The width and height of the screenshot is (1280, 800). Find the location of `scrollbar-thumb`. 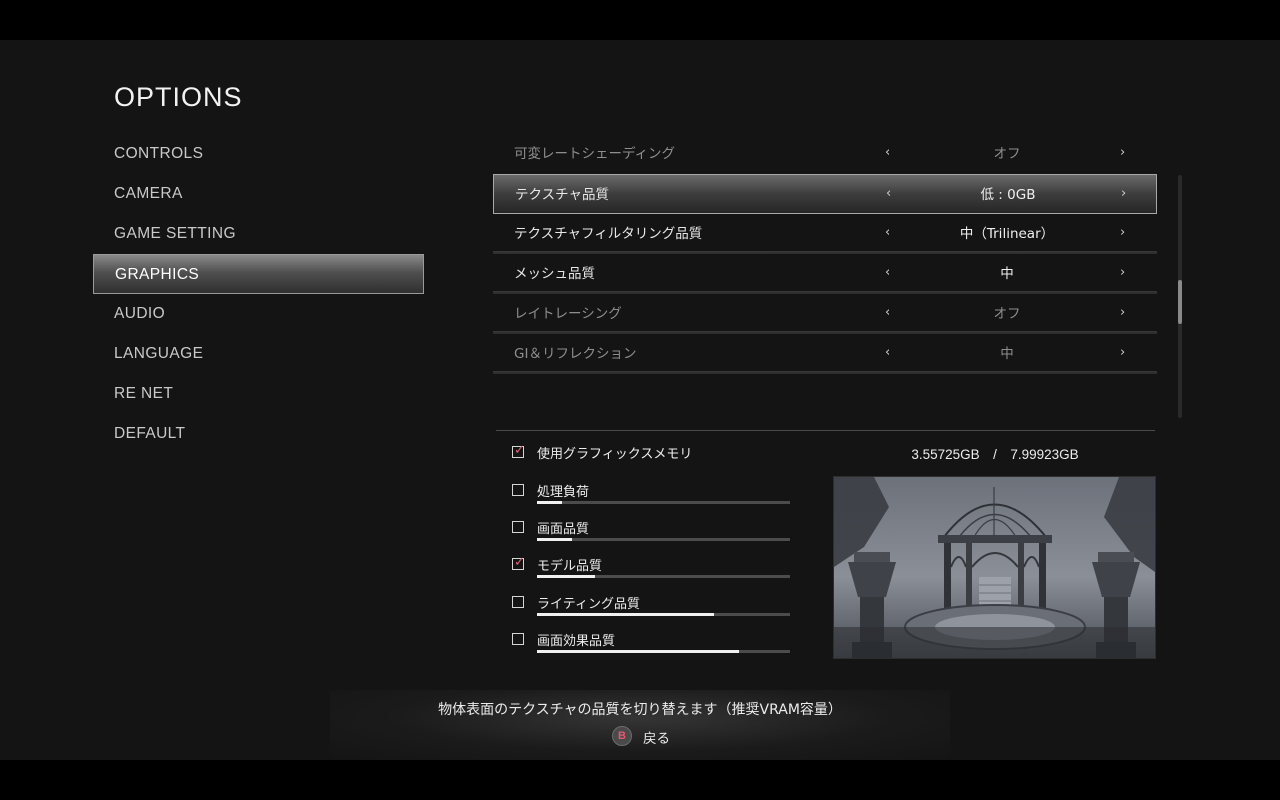

scrollbar-thumb is located at coordinates (1180, 302).